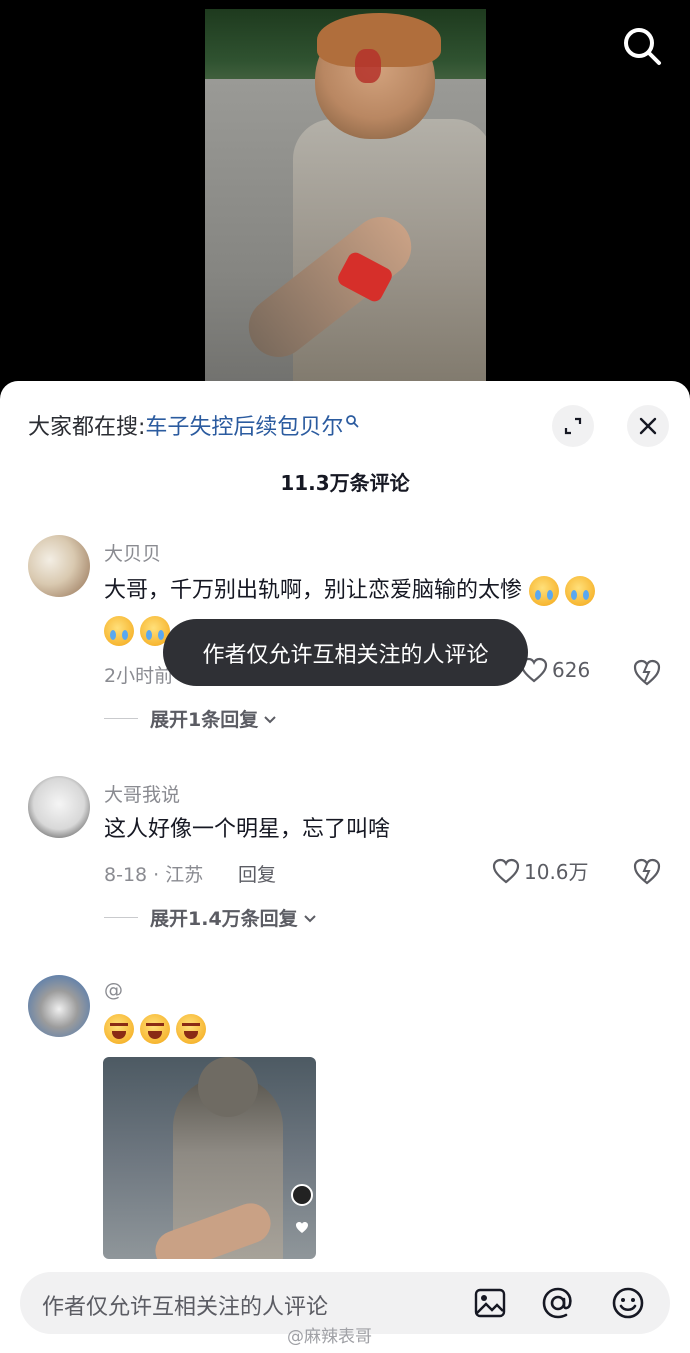  I want to click on expand-replies-button: 展开1.4万条回复, so click(211, 917).